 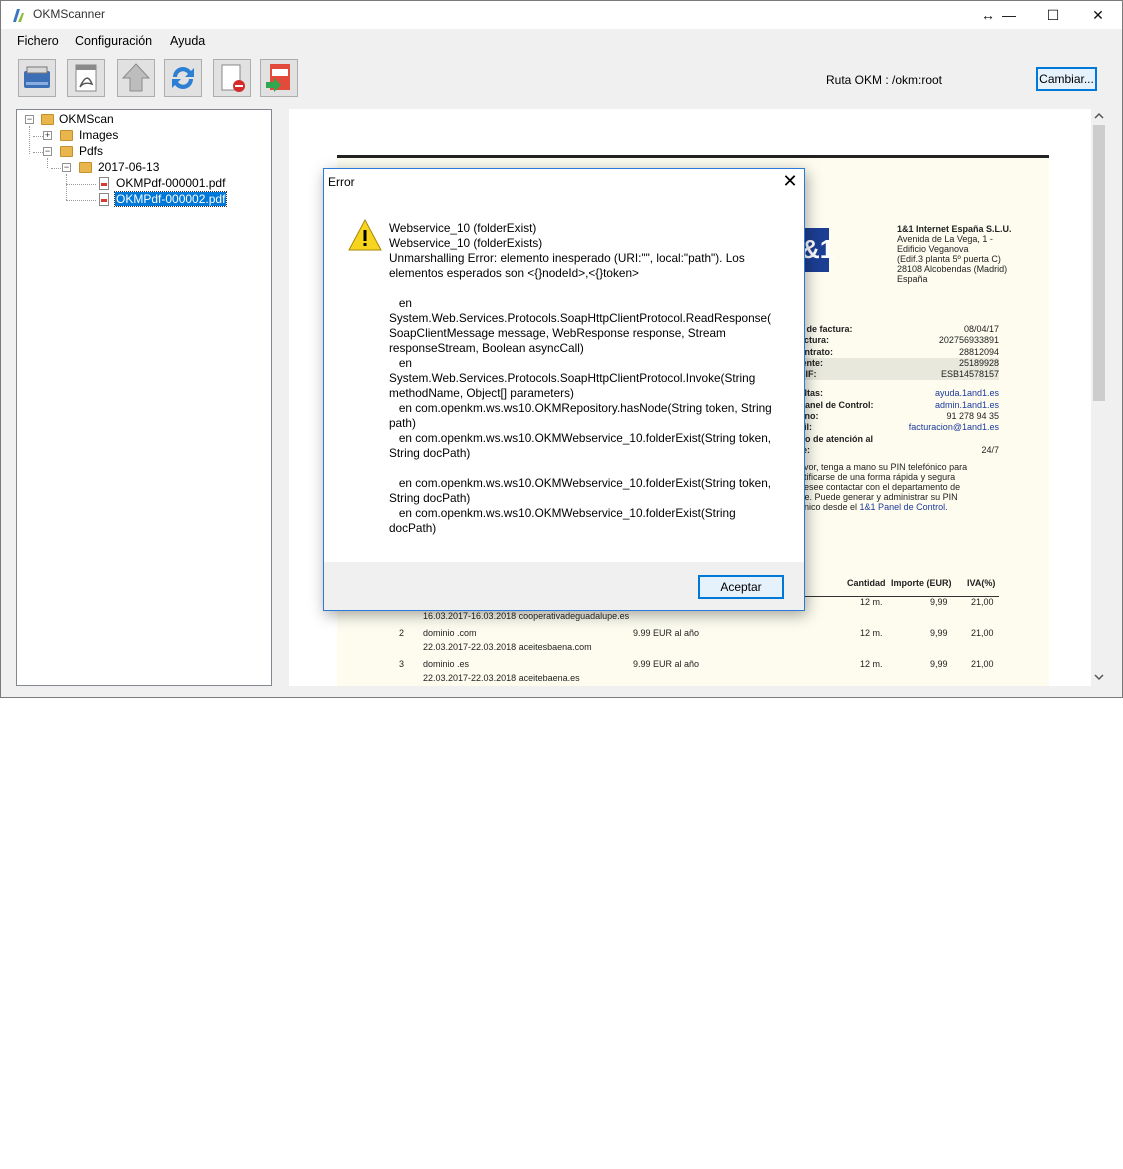 What do you see at coordinates (113, 41) in the screenshot?
I see `menu-configuracion: Configuración` at bounding box center [113, 41].